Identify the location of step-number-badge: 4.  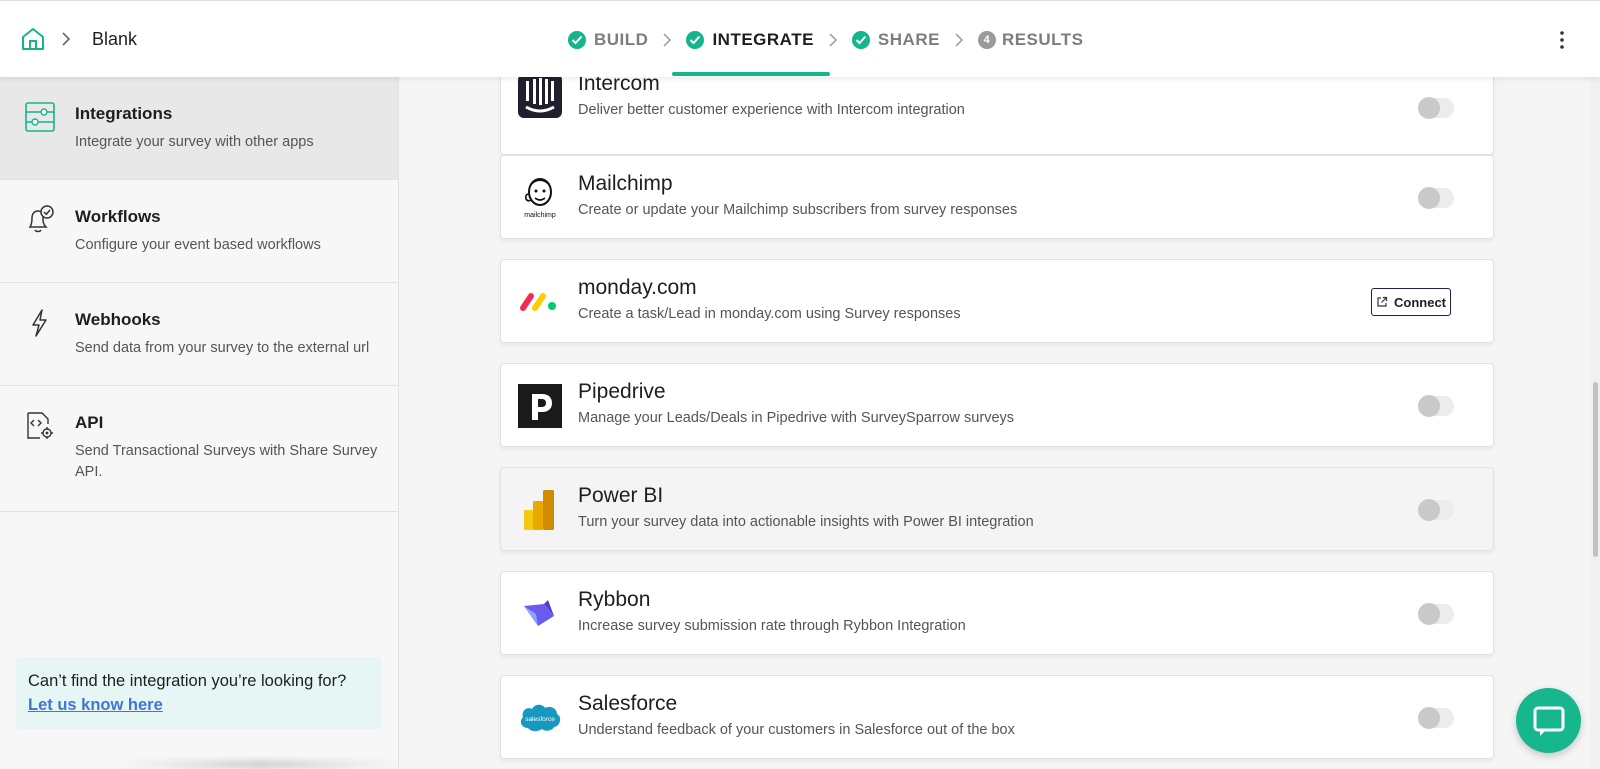
(986, 39).